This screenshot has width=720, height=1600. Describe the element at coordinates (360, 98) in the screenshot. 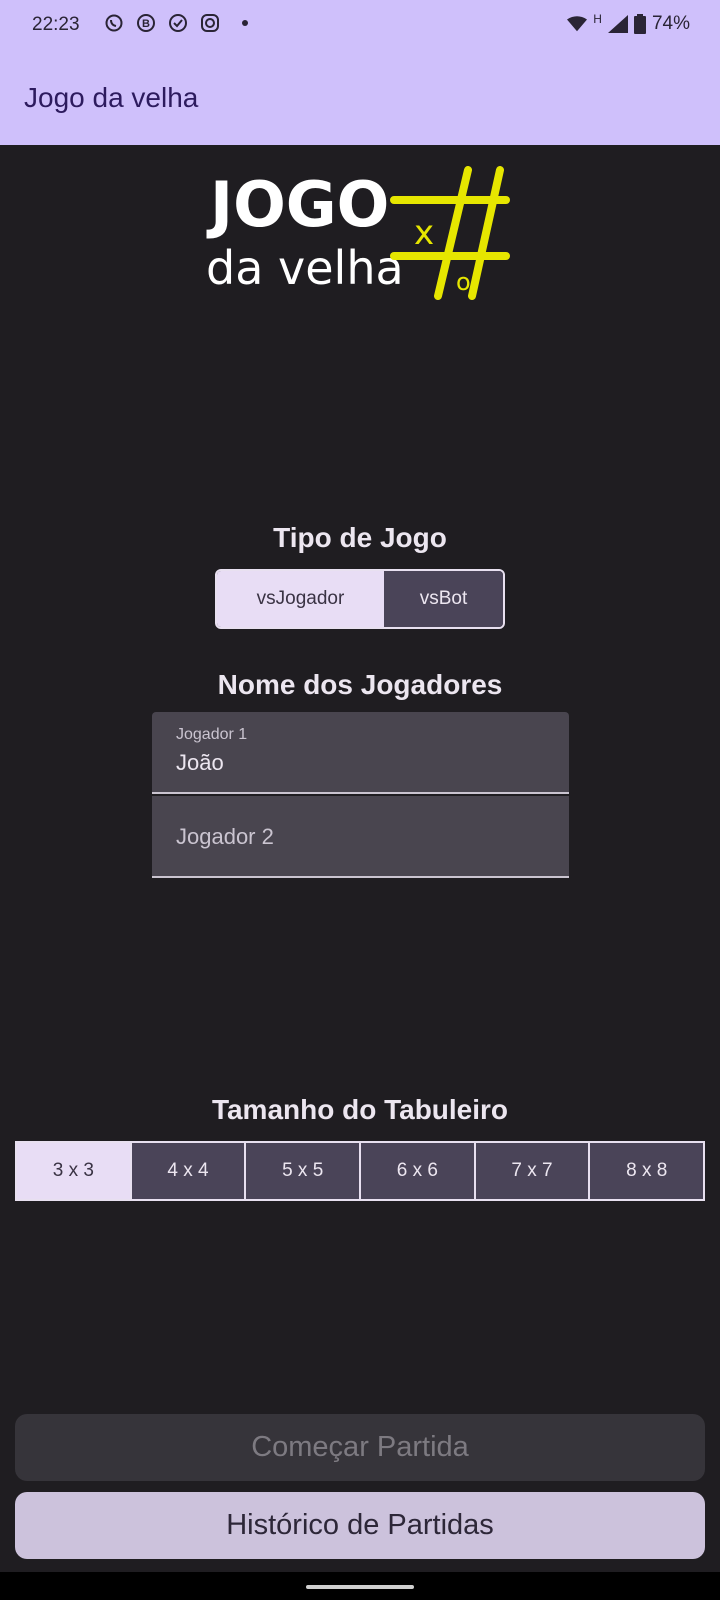

I see `app-bar: Jogo da velha` at that location.